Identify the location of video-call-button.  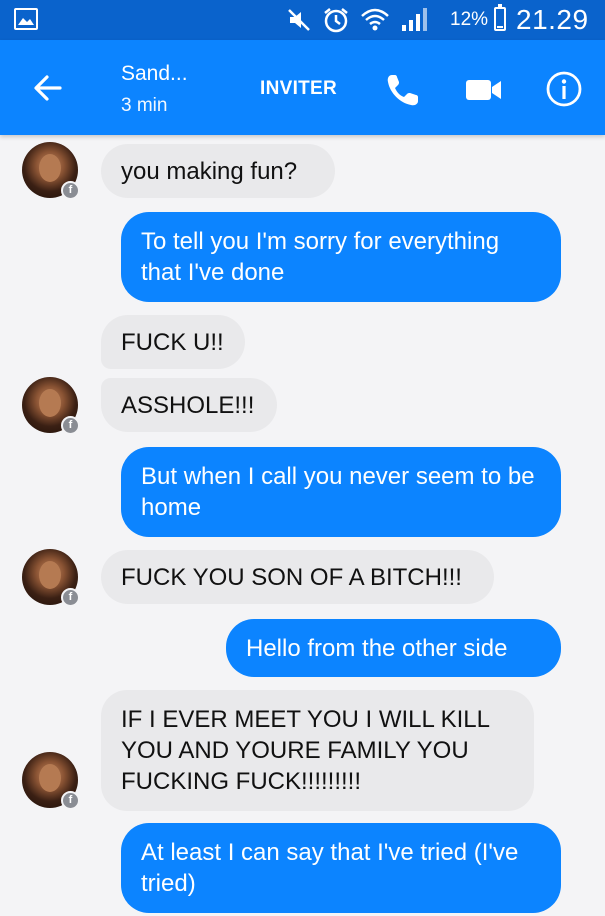
(484, 90).